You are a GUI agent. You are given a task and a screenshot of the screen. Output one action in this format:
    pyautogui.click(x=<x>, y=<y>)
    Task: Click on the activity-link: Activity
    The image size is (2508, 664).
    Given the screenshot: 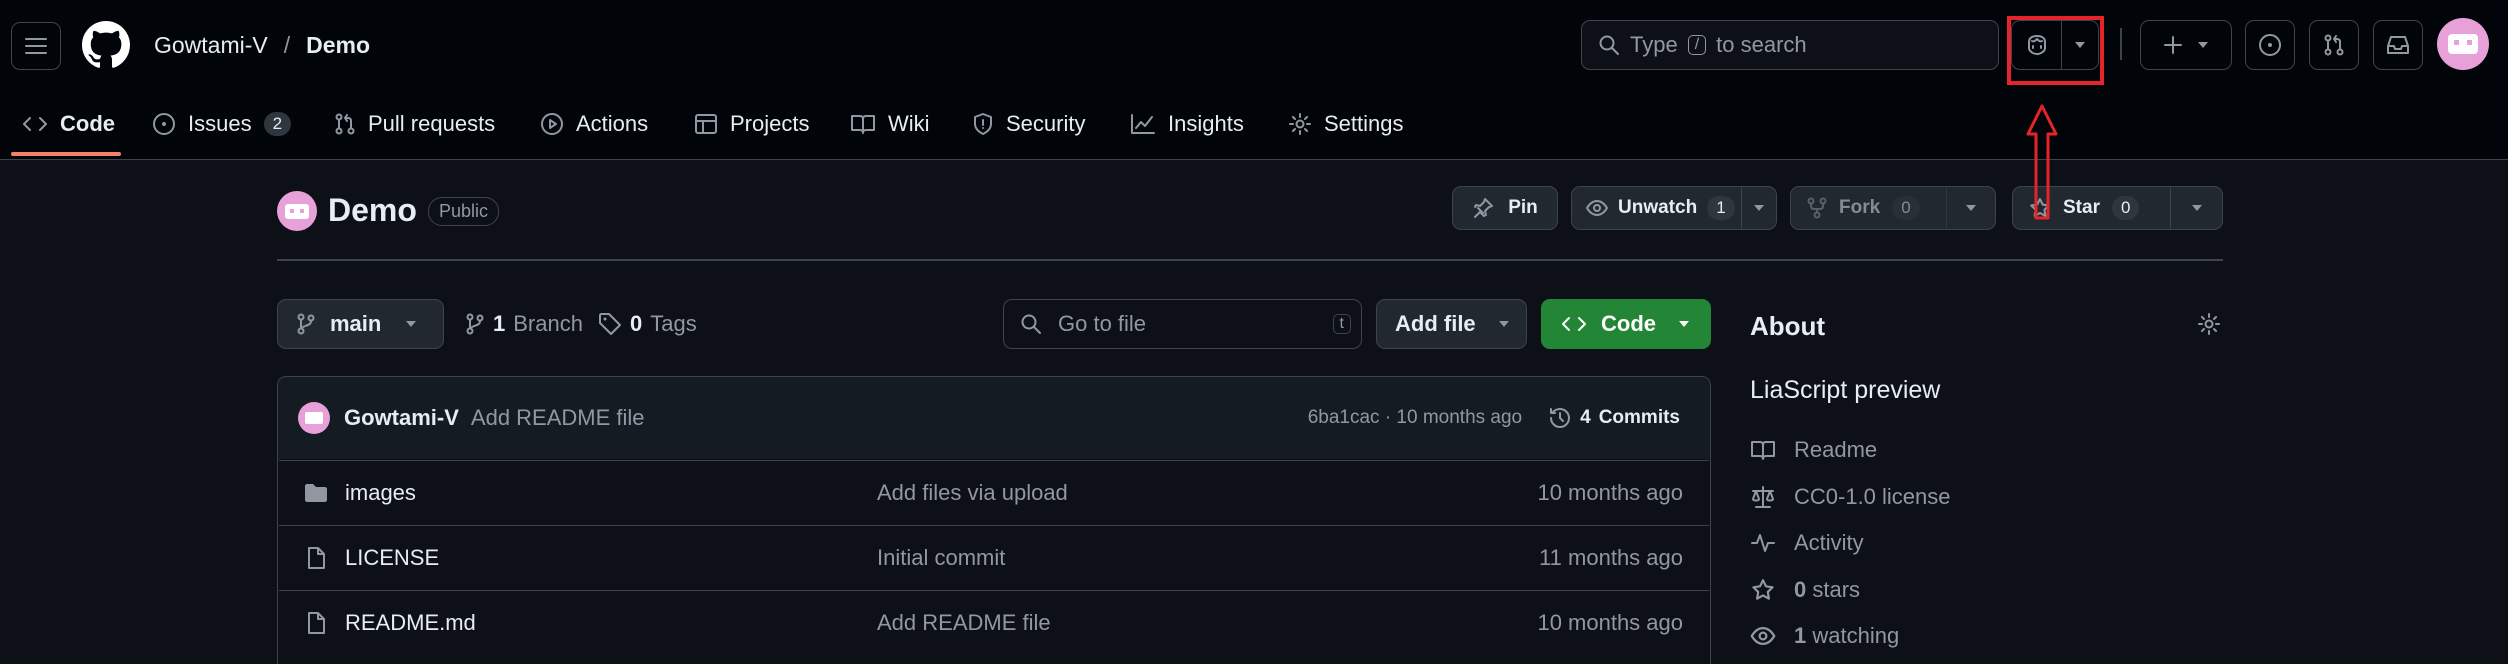 What is the action you would take?
    pyautogui.click(x=1807, y=543)
    